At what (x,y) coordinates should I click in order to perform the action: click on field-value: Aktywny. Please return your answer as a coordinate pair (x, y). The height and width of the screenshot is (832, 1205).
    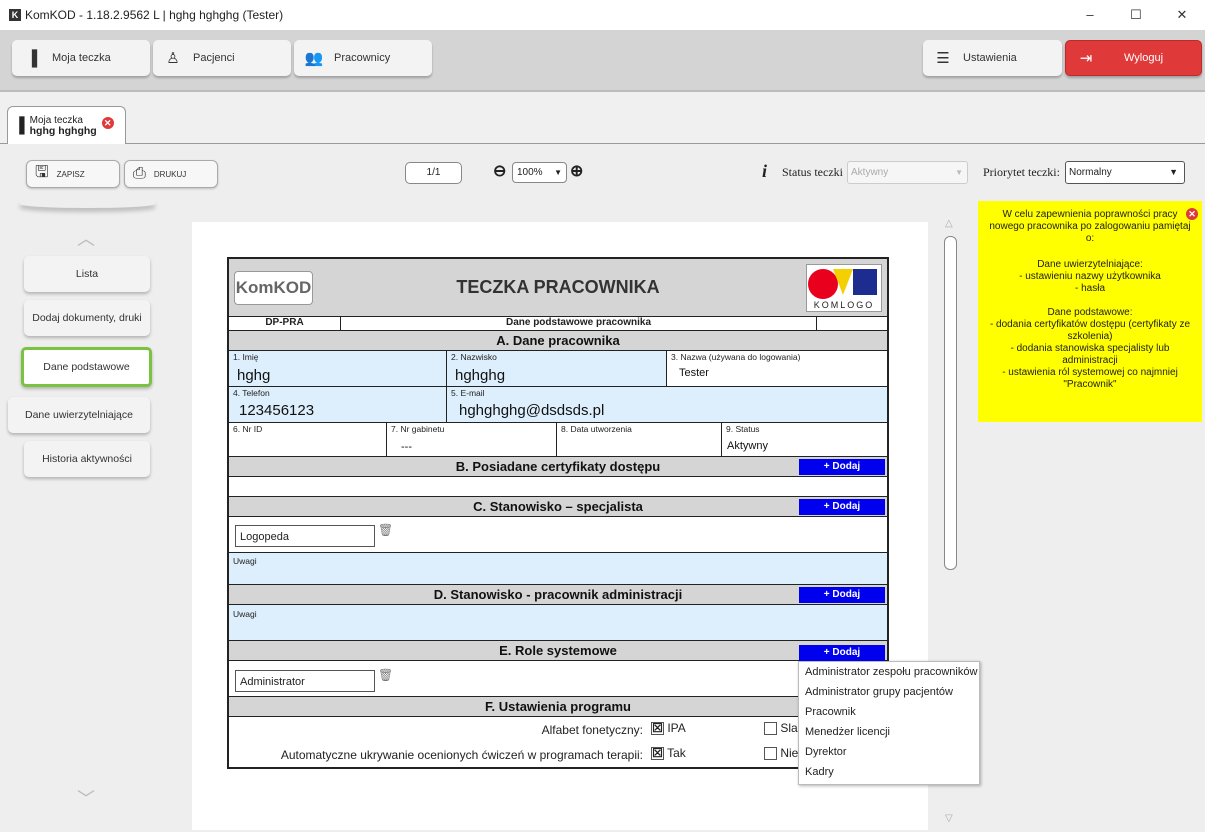
    Looking at the image, I should click on (747, 446).